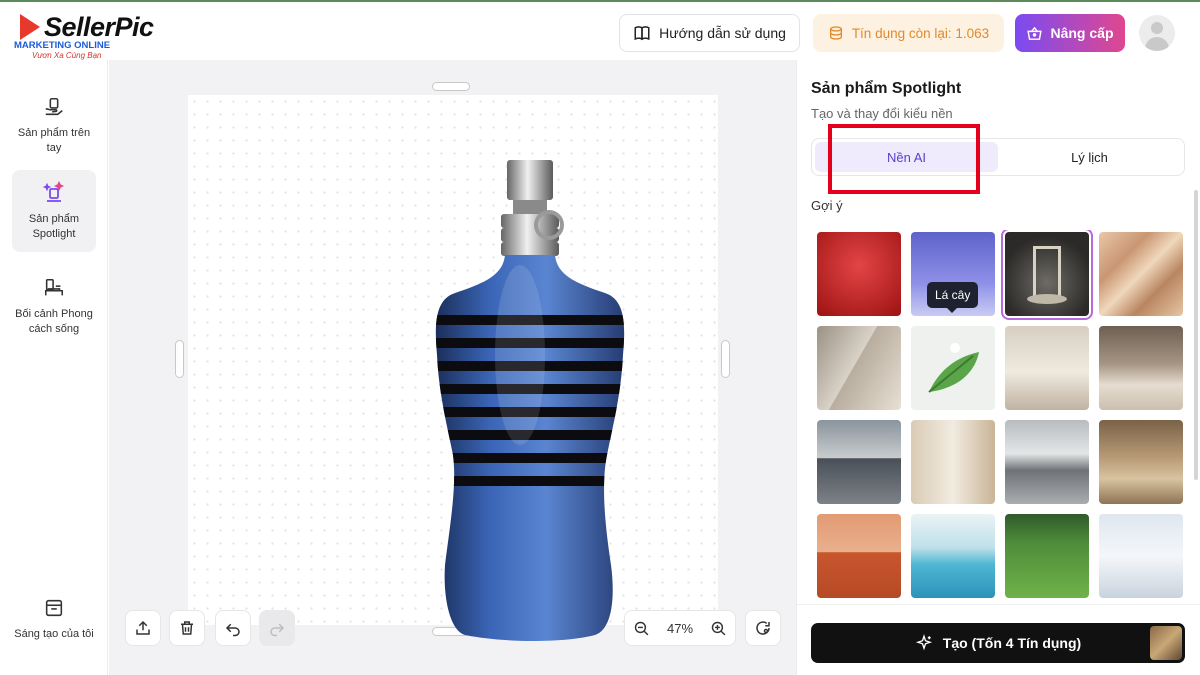 This screenshot has height=675, width=1200. What do you see at coordinates (1089, 157) in the screenshot?
I see `tab-background: Lý lịch` at bounding box center [1089, 157].